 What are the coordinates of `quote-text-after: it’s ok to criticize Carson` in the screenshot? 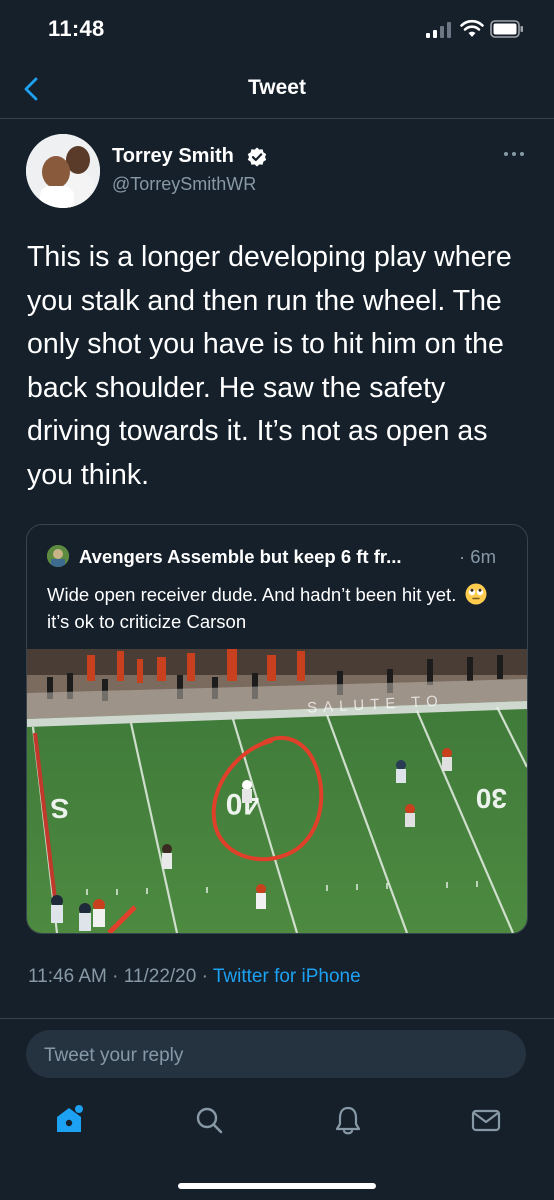 It's located at (147, 621).